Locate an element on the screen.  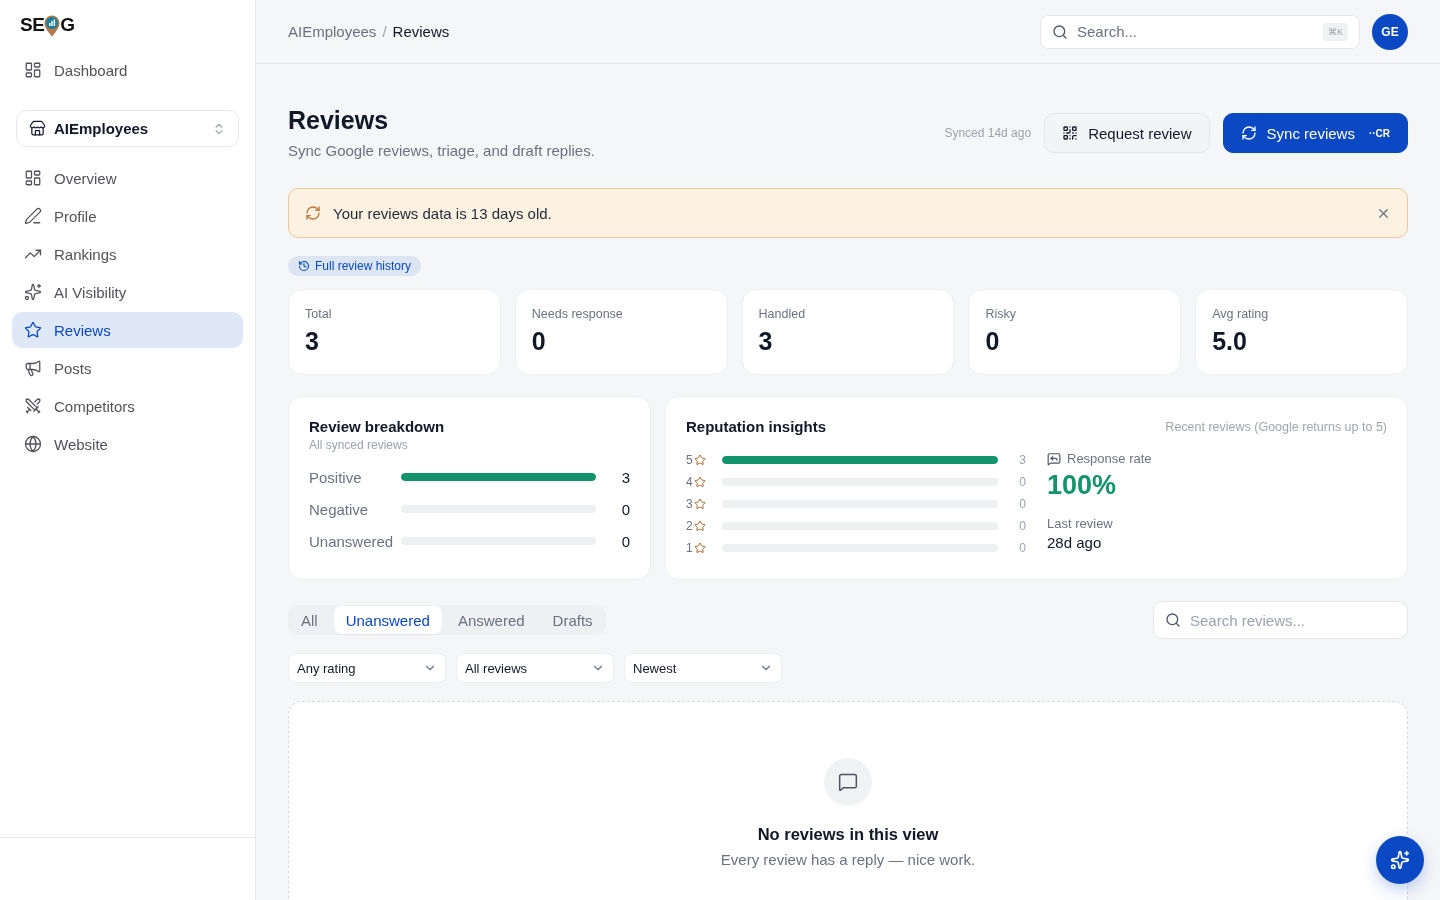
sync-status: Synced 14d ago is located at coordinates (988, 133).